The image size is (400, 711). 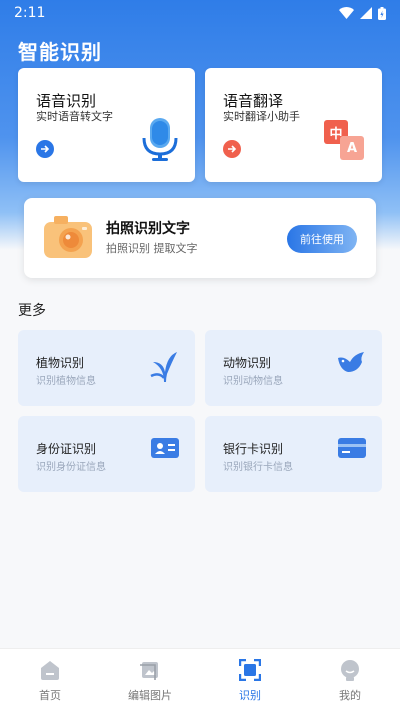 What do you see at coordinates (346, 13) in the screenshot?
I see `wifi-icon` at bounding box center [346, 13].